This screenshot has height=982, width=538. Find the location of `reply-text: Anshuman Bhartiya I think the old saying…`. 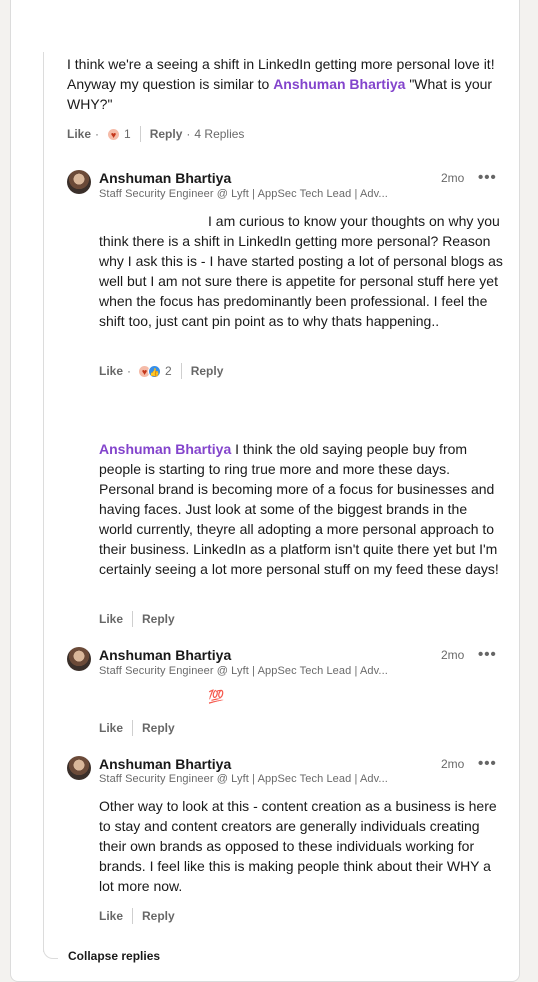

reply-text: Anshuman Bhartiya I think the old saying… is located at coordinates (299, 509).